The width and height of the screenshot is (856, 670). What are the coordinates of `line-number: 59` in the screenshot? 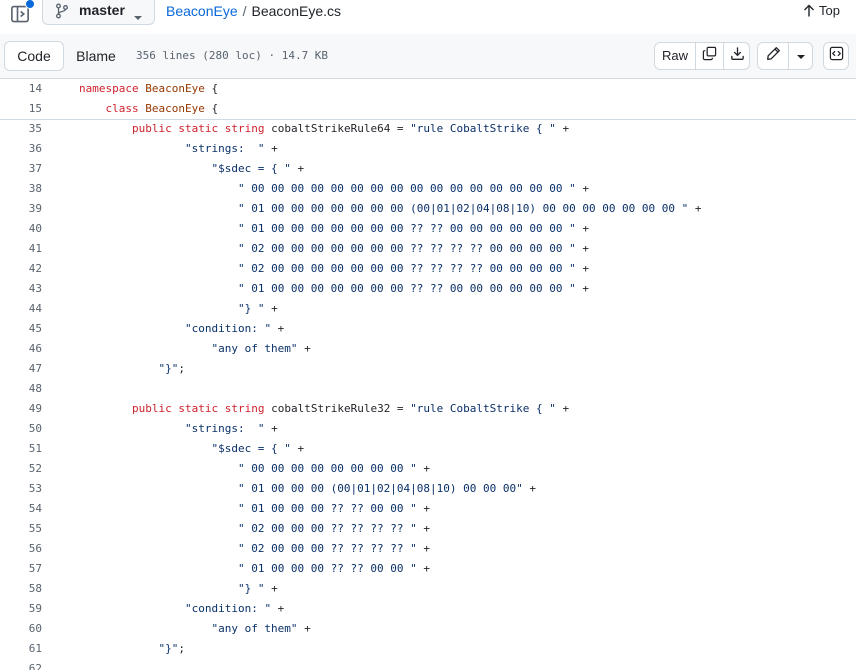 It's located at (21, 609).